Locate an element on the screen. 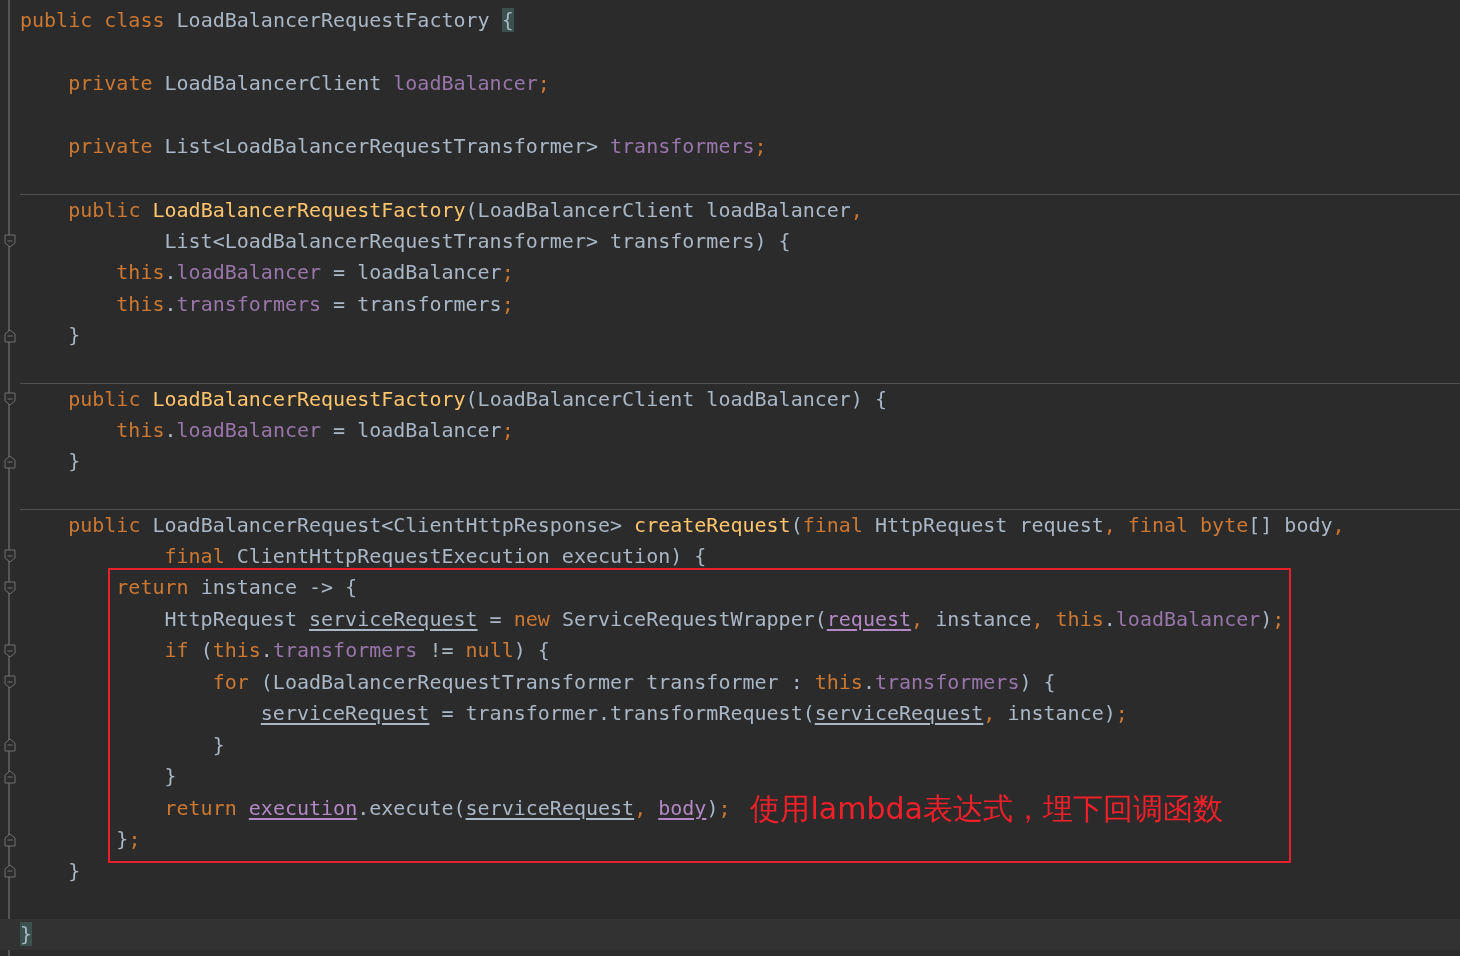 This screenshot has height=956, width=1460. code-line: public LoadBalancerRequestFactory(LoadBalancerClient loadBalancer, is located at coordinates (465, 210).